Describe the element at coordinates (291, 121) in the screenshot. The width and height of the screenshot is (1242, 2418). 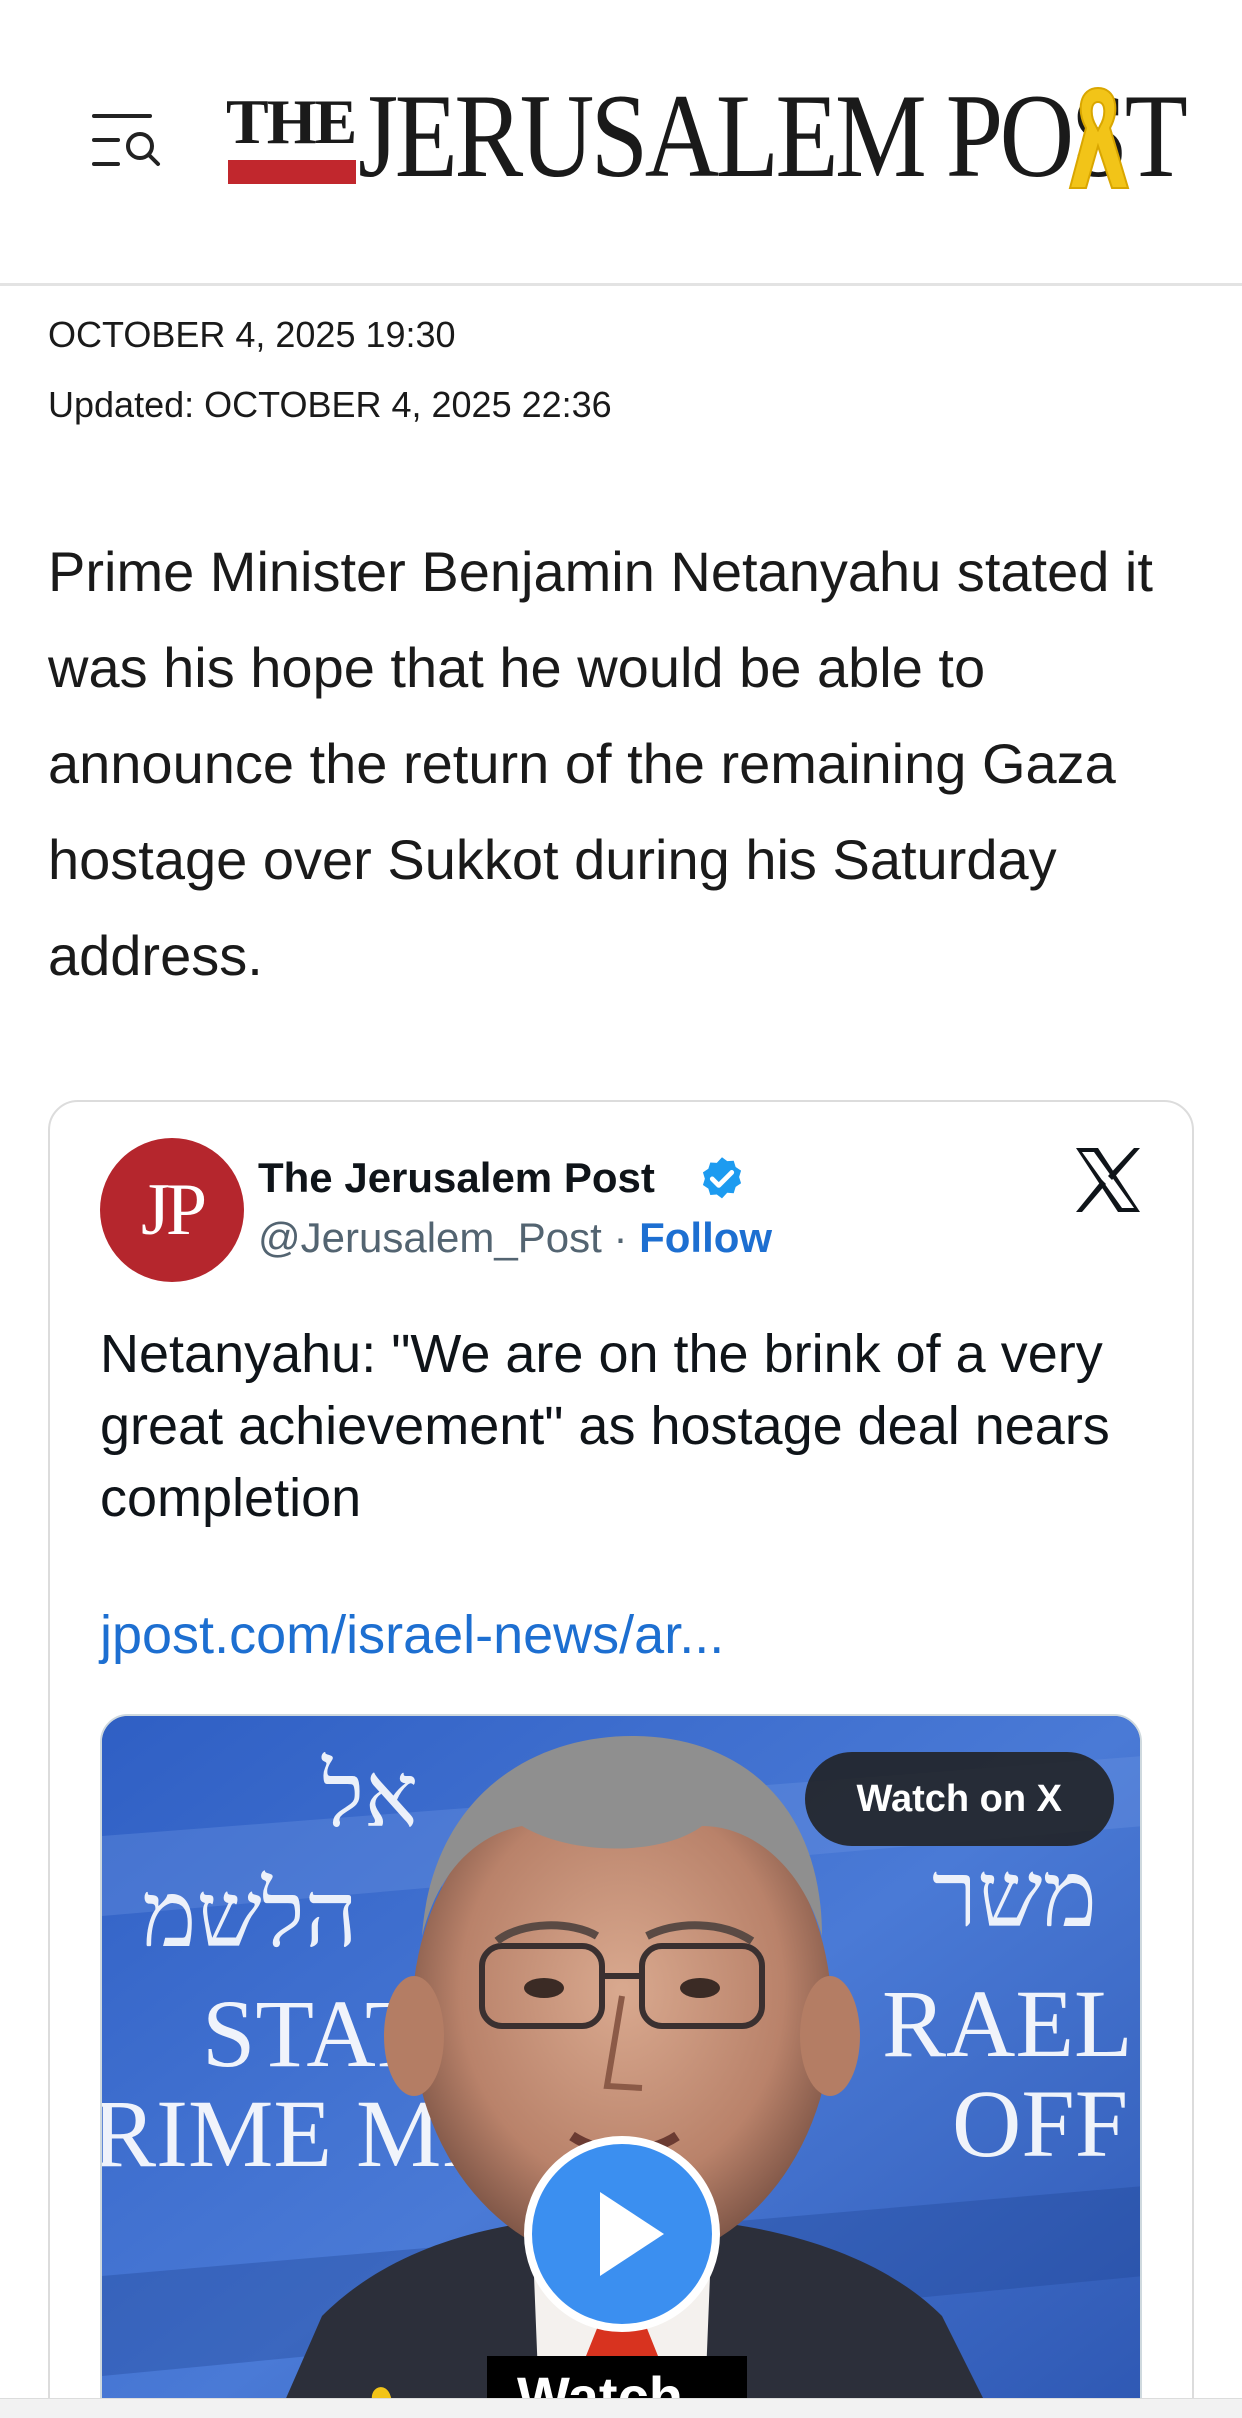
I see `logo-the-text: THE` at that location.